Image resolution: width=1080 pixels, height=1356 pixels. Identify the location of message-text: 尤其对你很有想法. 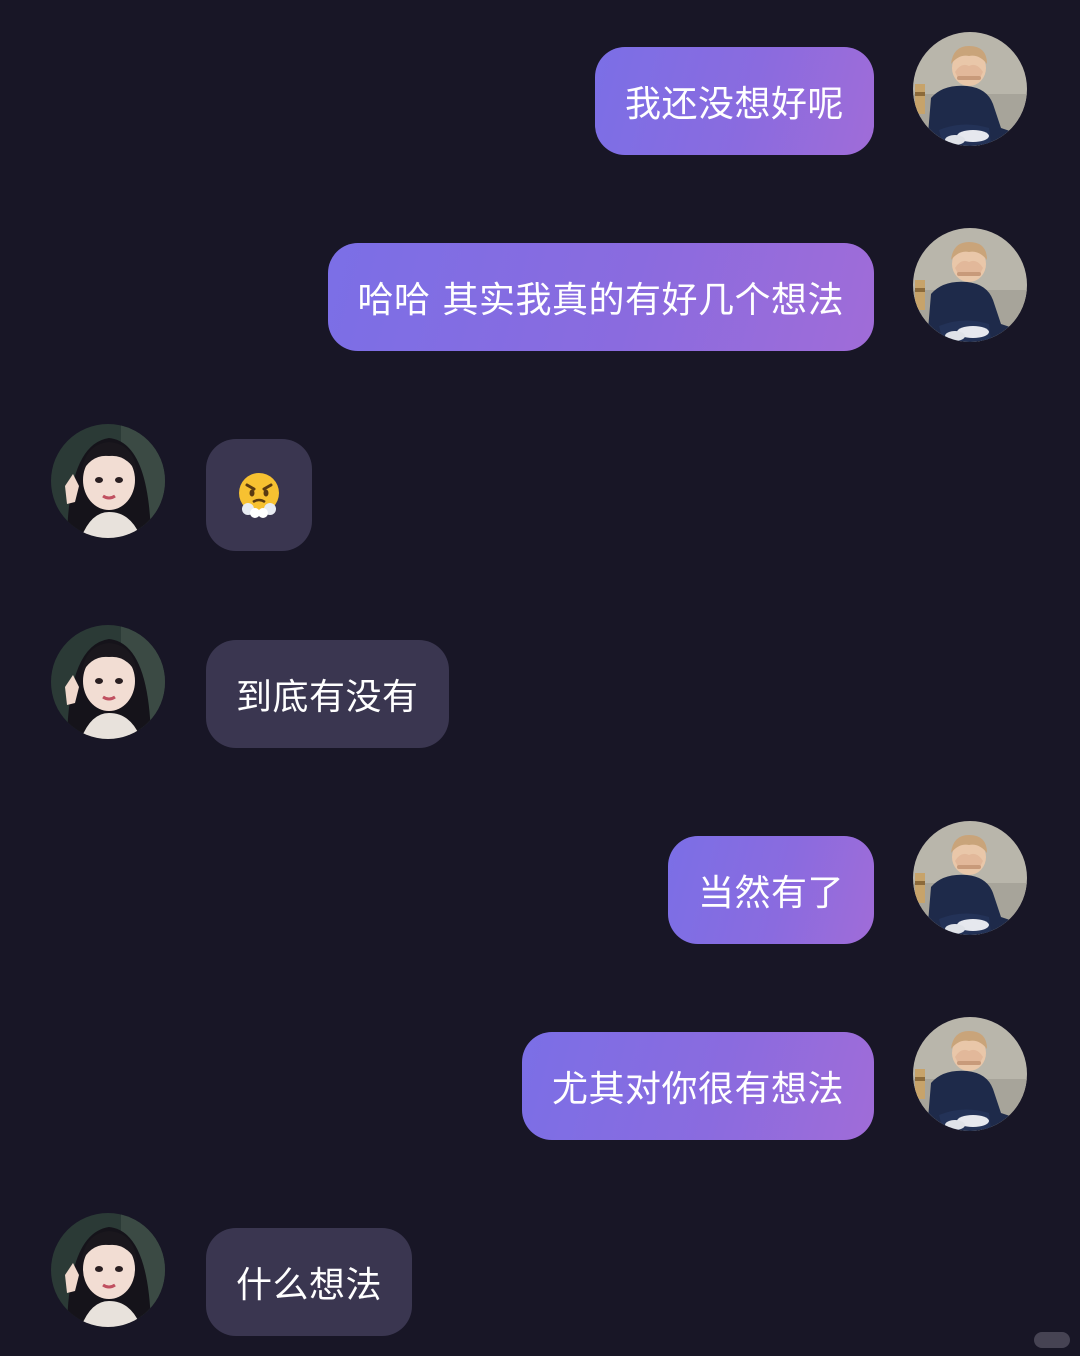
(697, 1089).